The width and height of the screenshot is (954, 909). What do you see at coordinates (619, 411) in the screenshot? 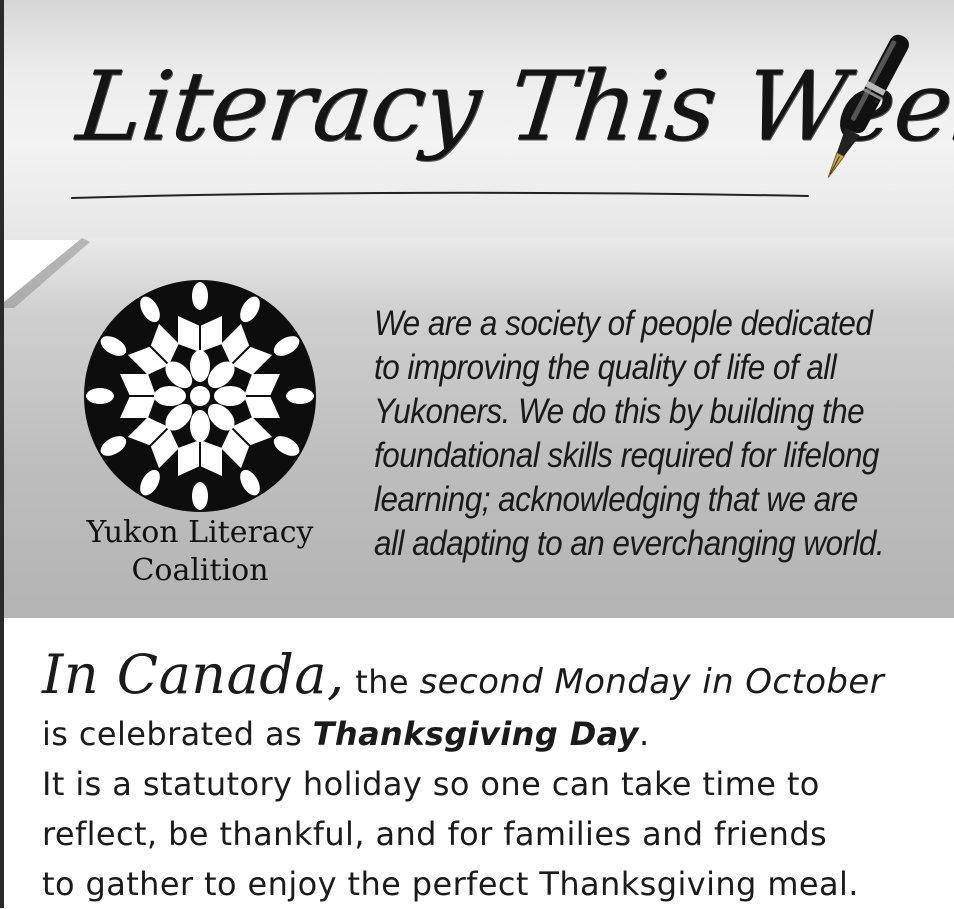
I see `mission-line: Yukoners. We do this by building the` at bounding box center [619, 411].